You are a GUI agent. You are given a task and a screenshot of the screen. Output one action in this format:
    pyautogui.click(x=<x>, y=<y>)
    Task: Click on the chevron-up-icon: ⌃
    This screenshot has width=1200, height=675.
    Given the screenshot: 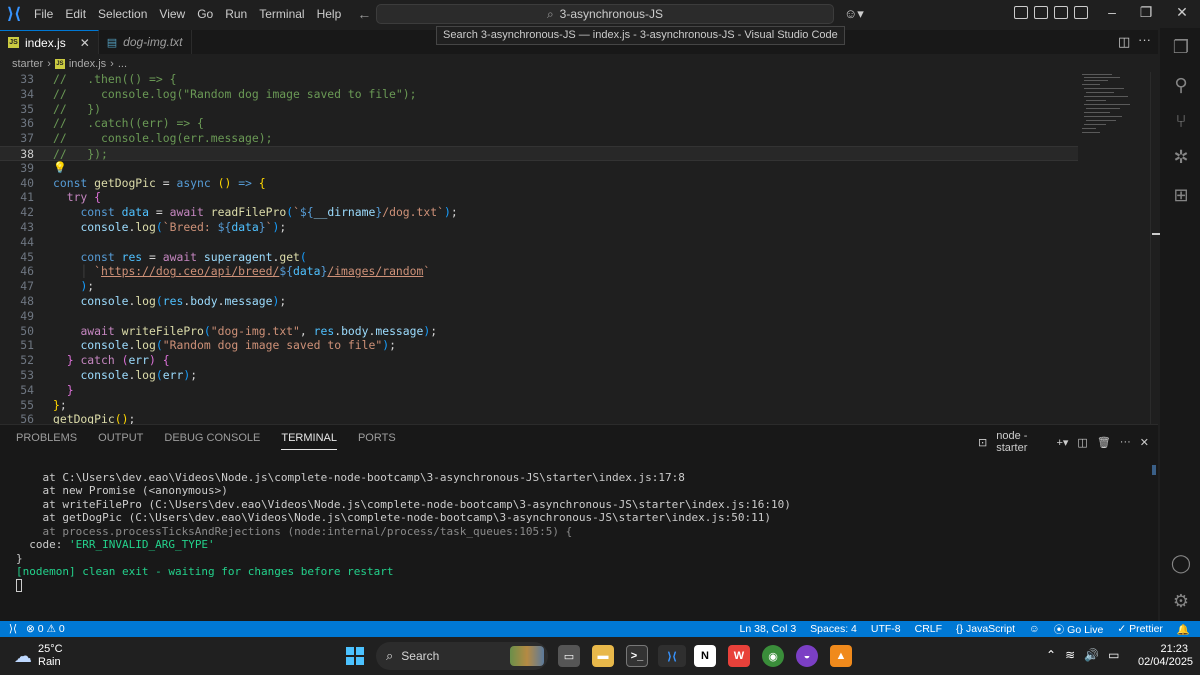 What is the action you would take?
    pyautogui.click(x=1051, y=655)
    